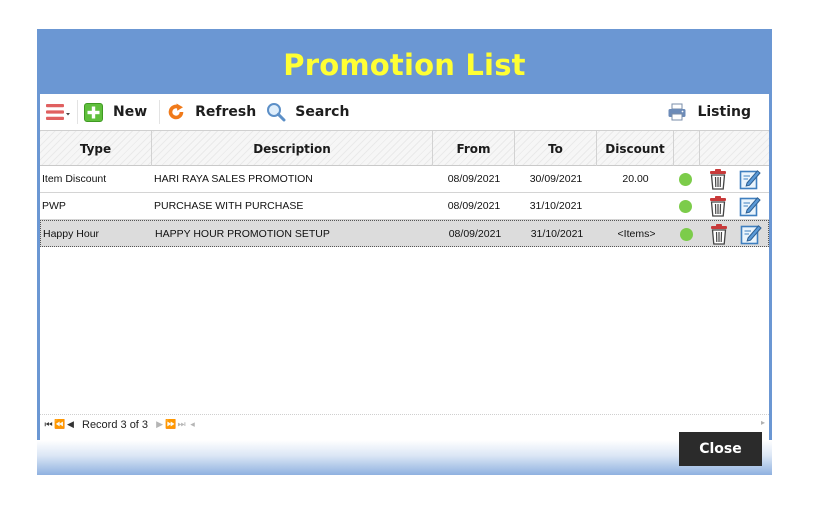  I want to click on toolbar: New Refresh Search Listing, so click(404, 112).